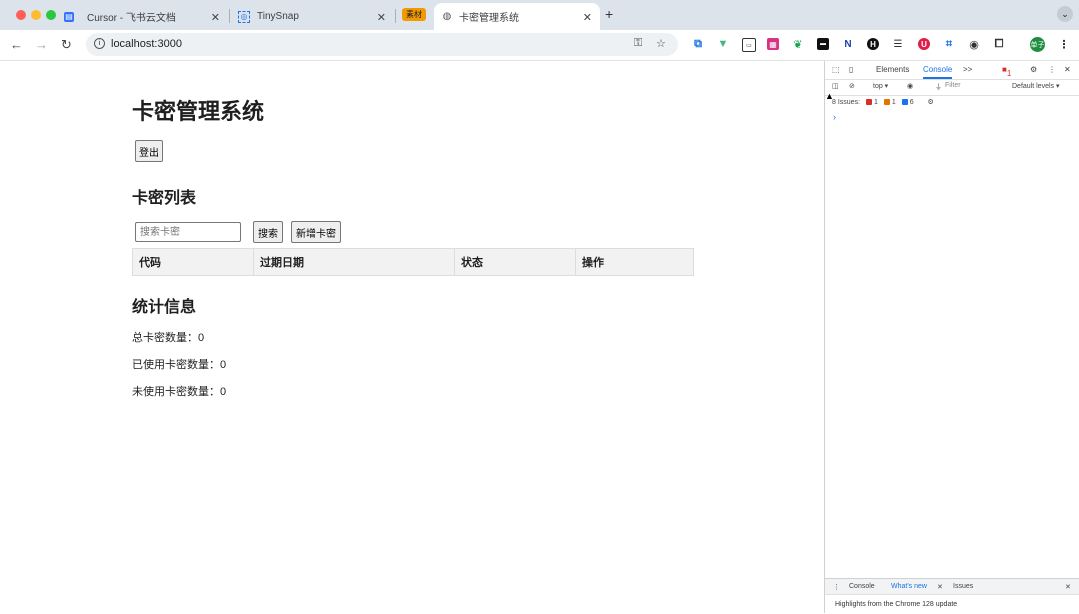 This screenshot has height=614, width=1079. What do you see at coordinates (836, 69) in the screenshot?
I see `inspect-icon: ⬚` at bounding box center [836, 69].